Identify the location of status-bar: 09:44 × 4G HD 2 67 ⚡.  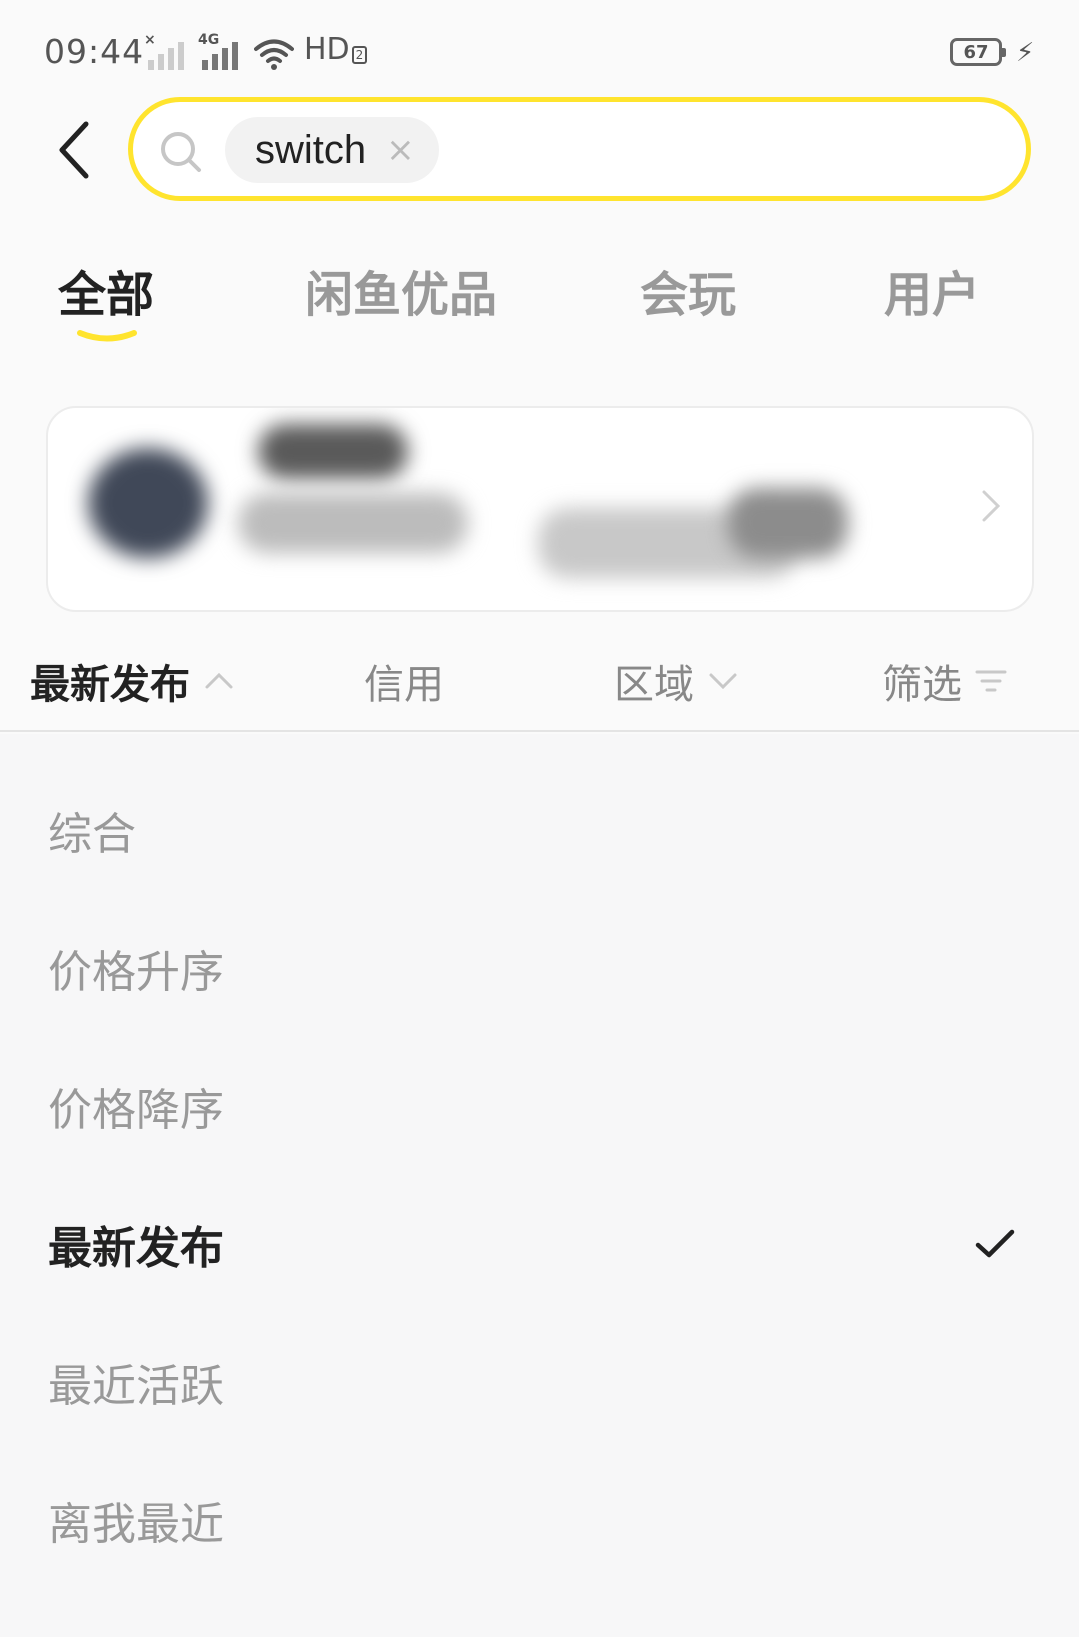
(539, 45).